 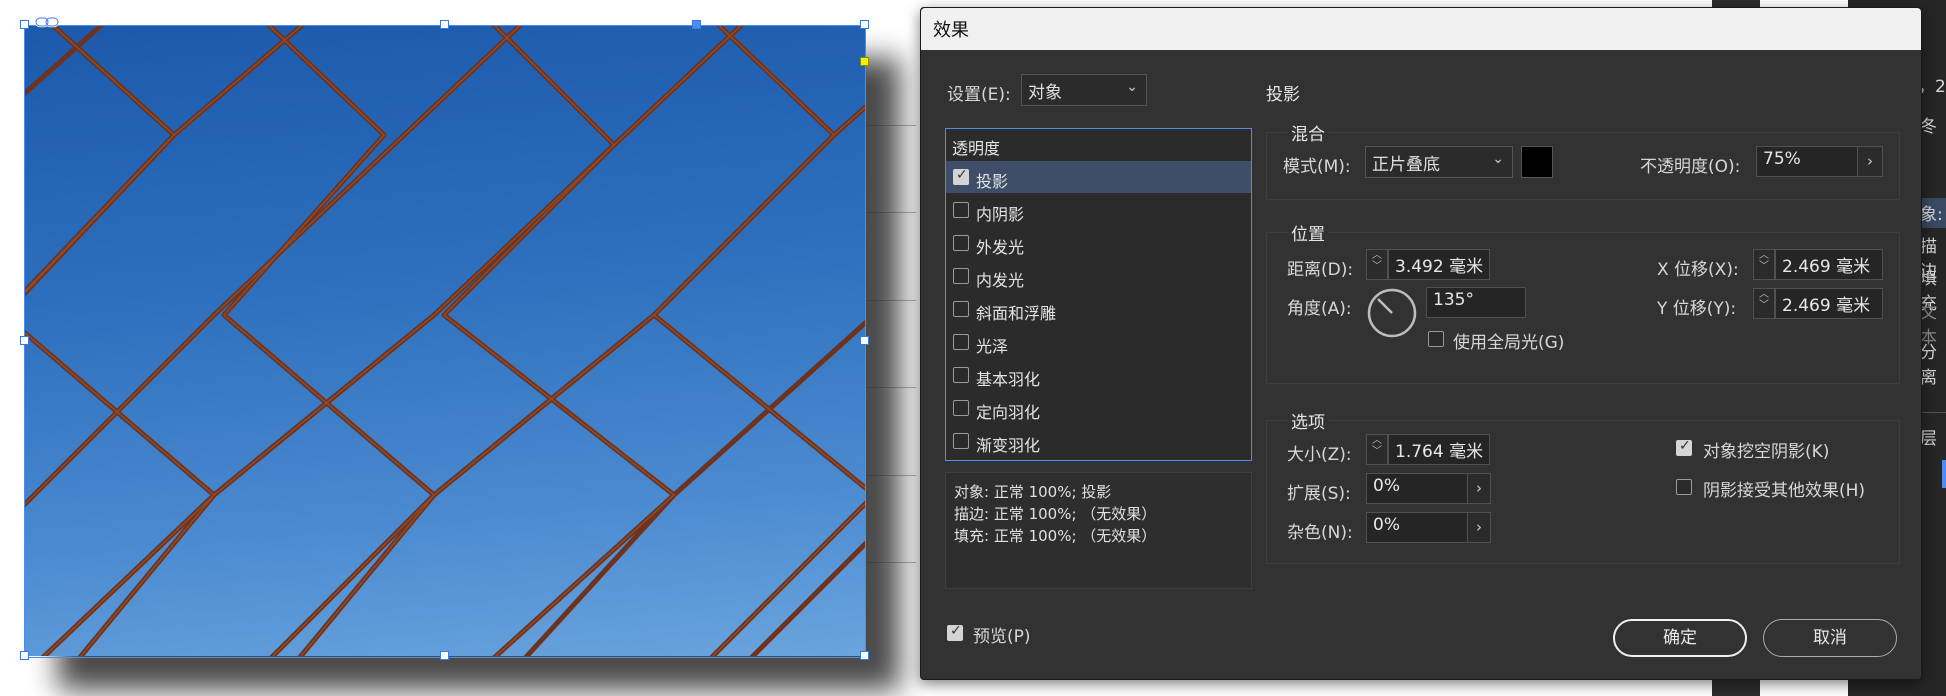 What do you see at coordinates (979, 95) in the screenshot?
I see `settings-label: 设置(E):` at bounding box center [979, 95].